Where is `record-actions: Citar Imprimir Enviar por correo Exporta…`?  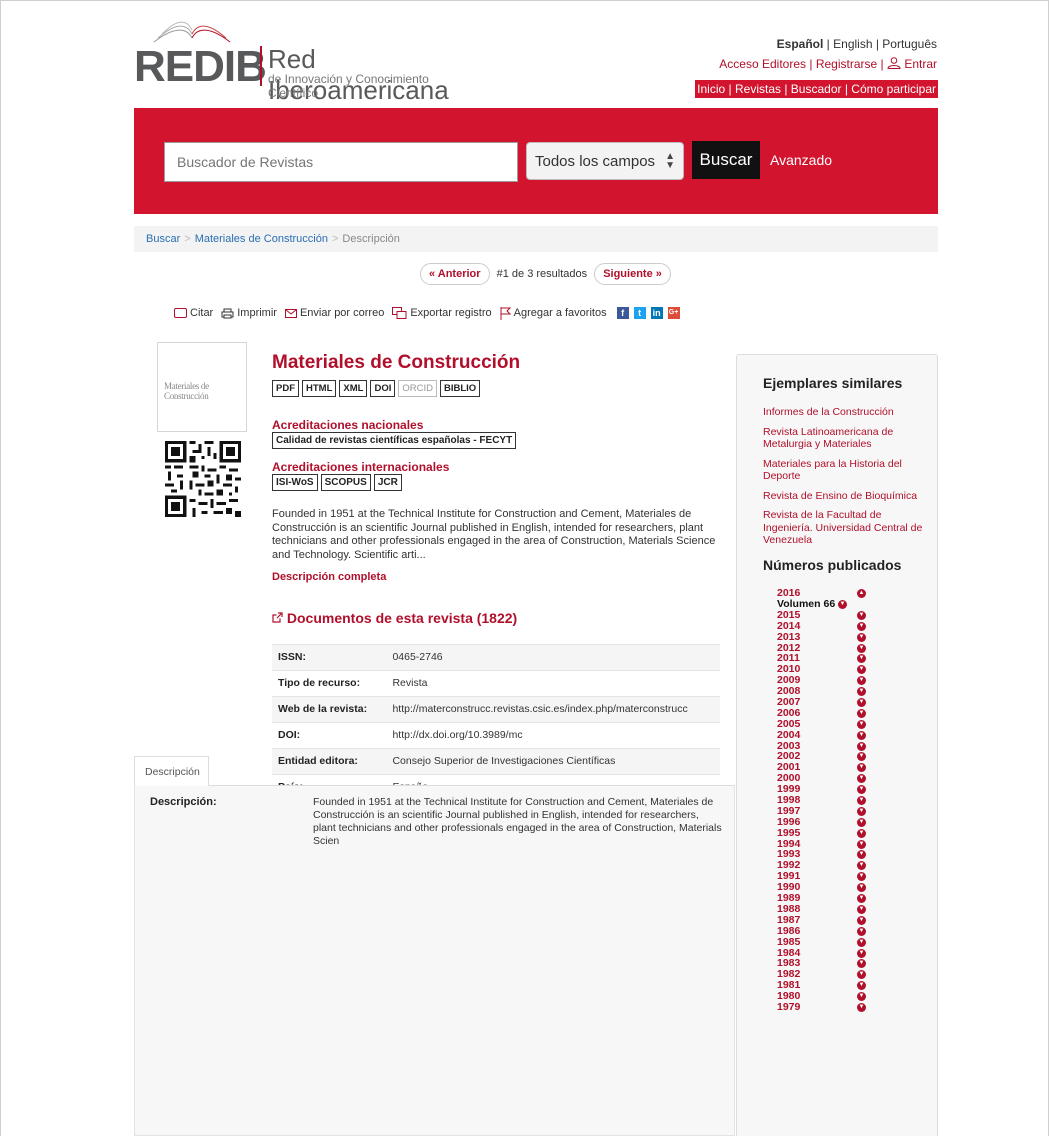
record-actions: Citar Imprimir Enviar por correo Exporta… is located at coordinates (427, 313).